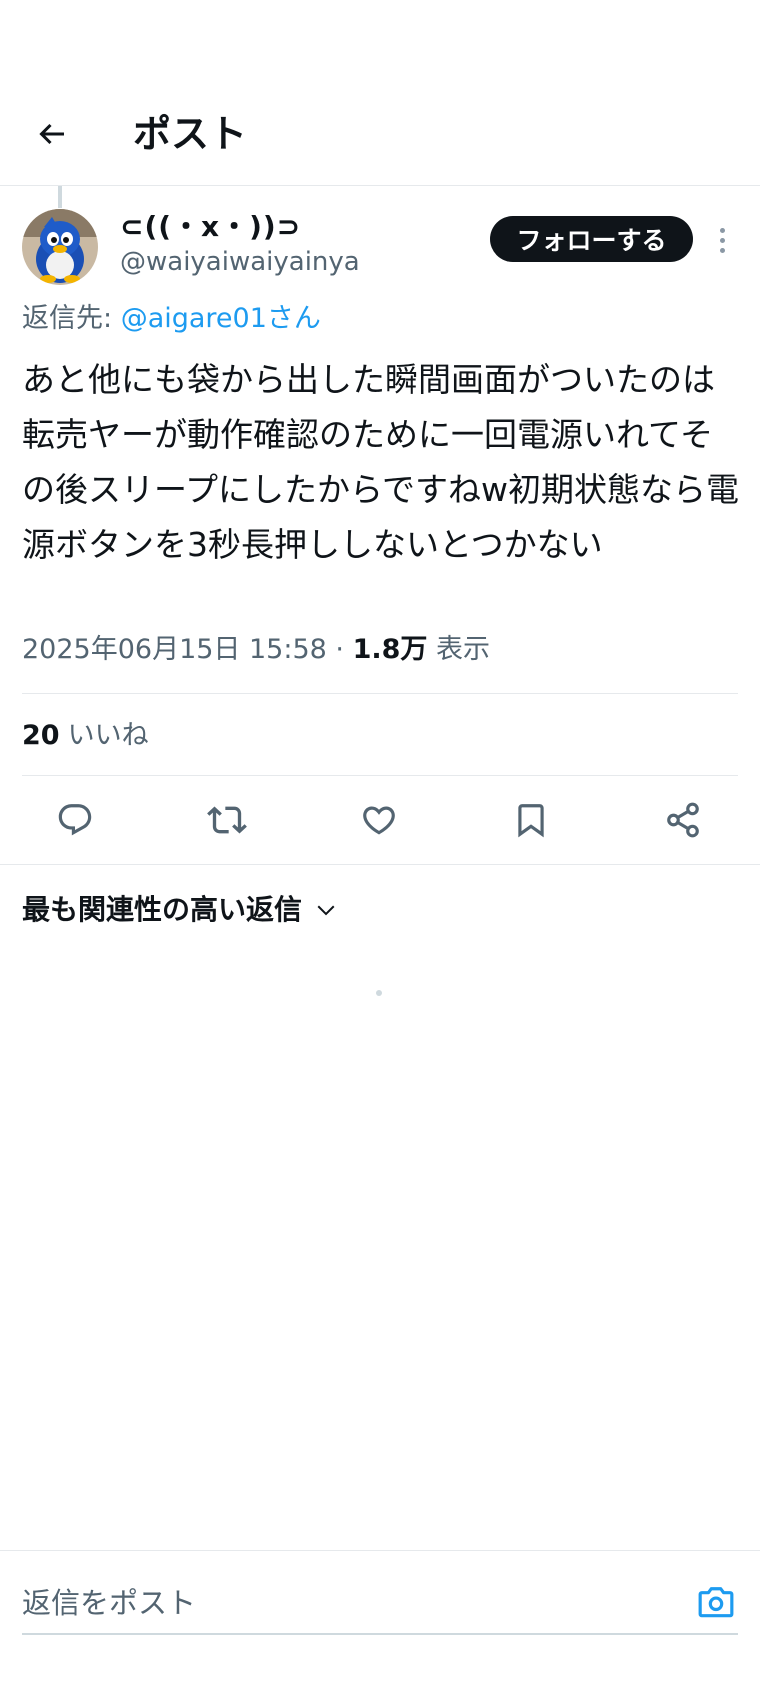 The width and height of the screenshot is (760, 1689). I want to click on arrow-left-icon, so click(51, 134).